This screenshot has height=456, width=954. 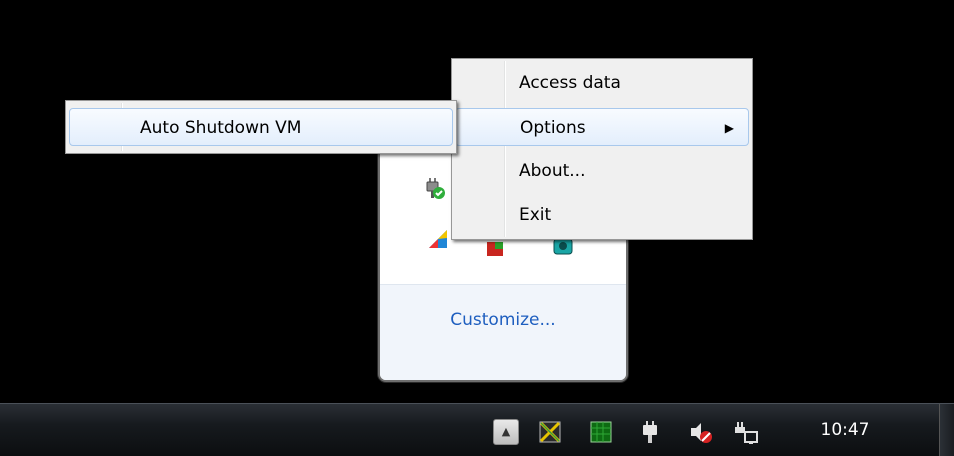 What do you see at coordinates (651, 432) in the screenshot?
I see `usb-device-icon` at bounding box center [651, 432].